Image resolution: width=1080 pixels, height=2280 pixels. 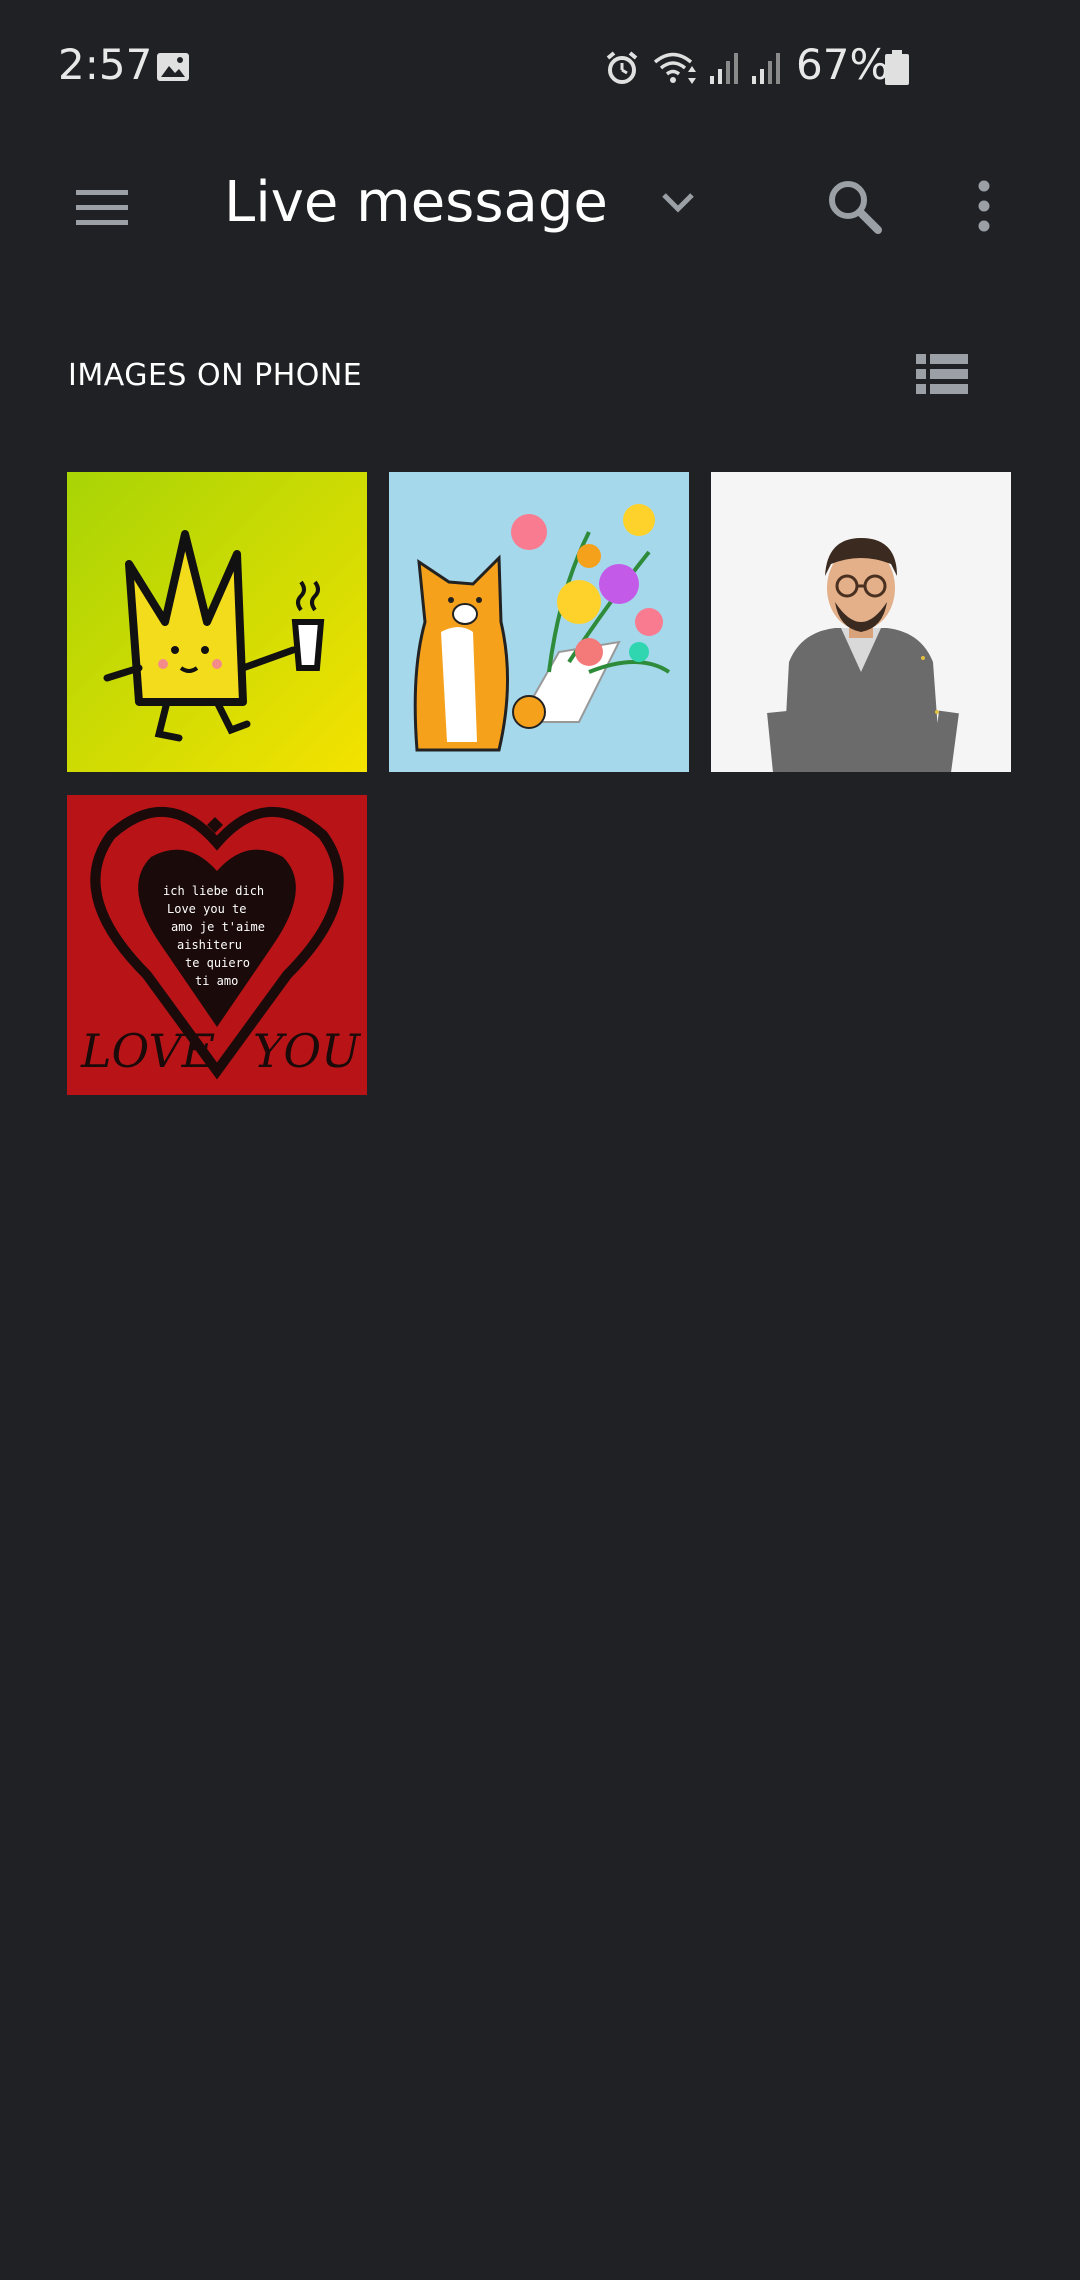 I want to click on app-bar: Live message, so click(x=540, y=205).